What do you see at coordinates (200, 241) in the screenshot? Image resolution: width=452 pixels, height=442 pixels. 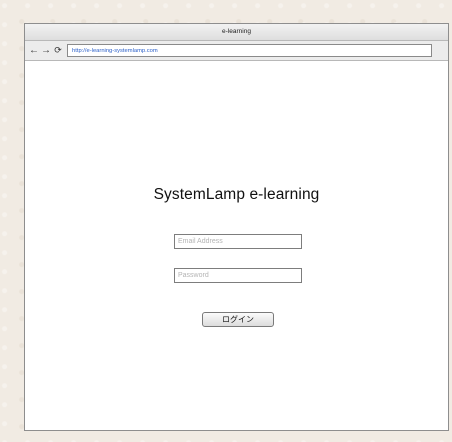 I see `email-placeholder: Email Address` at bounding box center [200, 241].